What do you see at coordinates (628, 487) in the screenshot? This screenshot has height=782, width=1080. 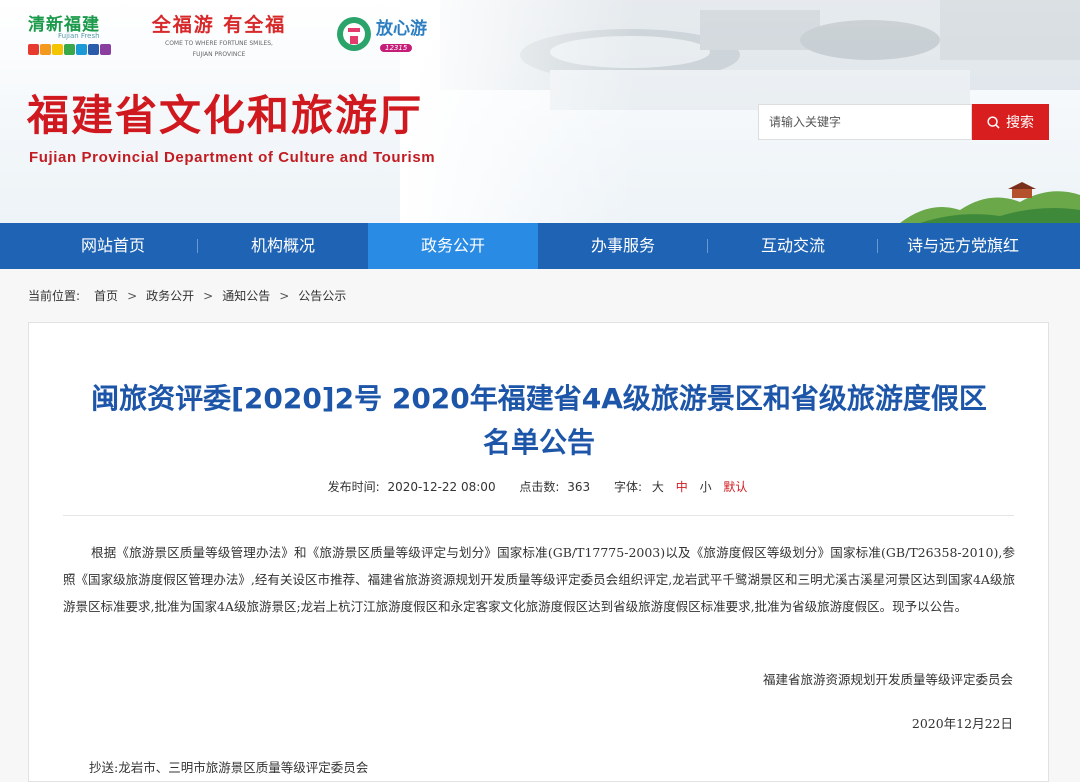 I see `font-size-label: 字体:` at bounding box center [628, 487].